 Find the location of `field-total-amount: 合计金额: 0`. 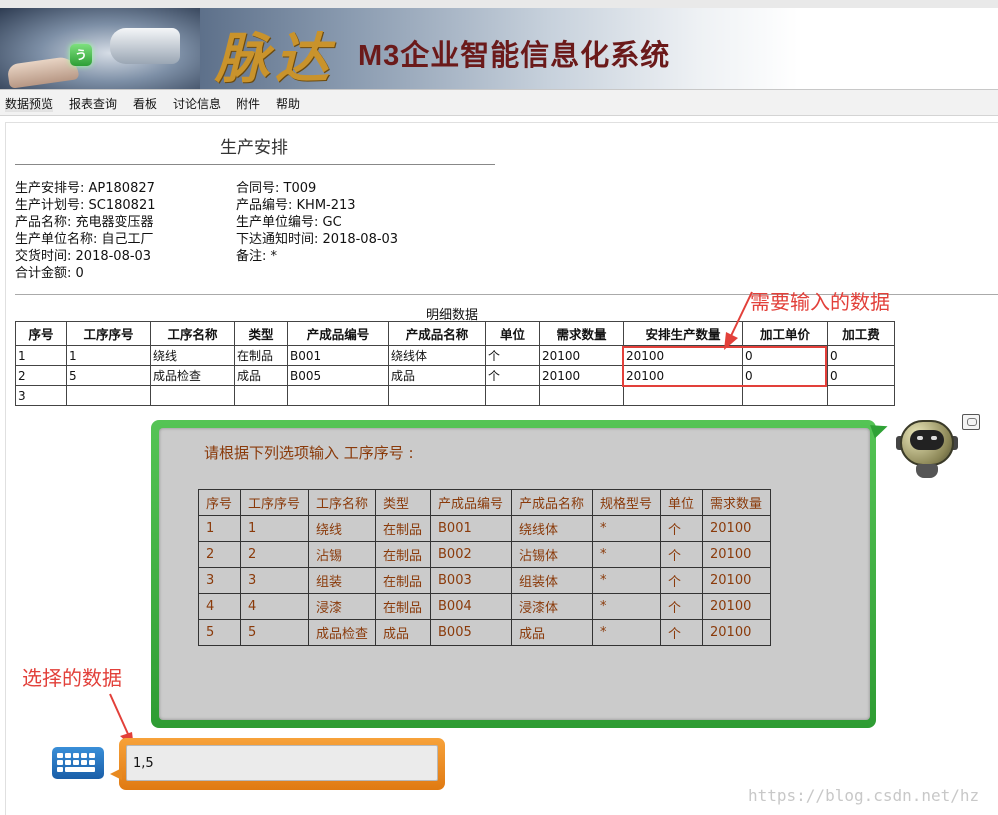

field-total-amount: 合计金额: 0 is located at coordinates (49, 271).